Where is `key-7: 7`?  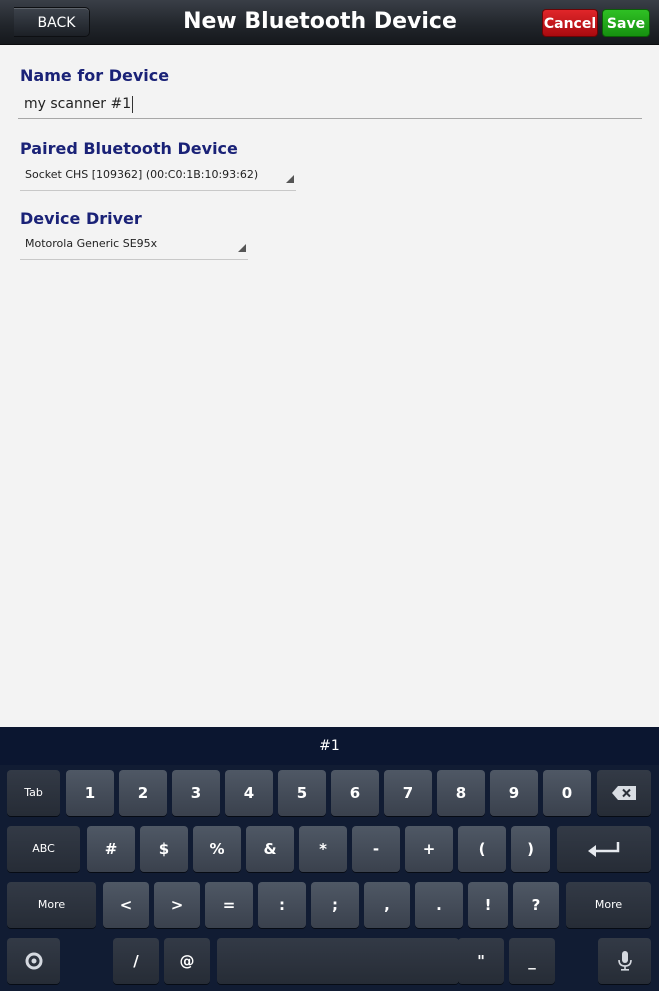 key-7: 7 is located at coordinates (408, 793).